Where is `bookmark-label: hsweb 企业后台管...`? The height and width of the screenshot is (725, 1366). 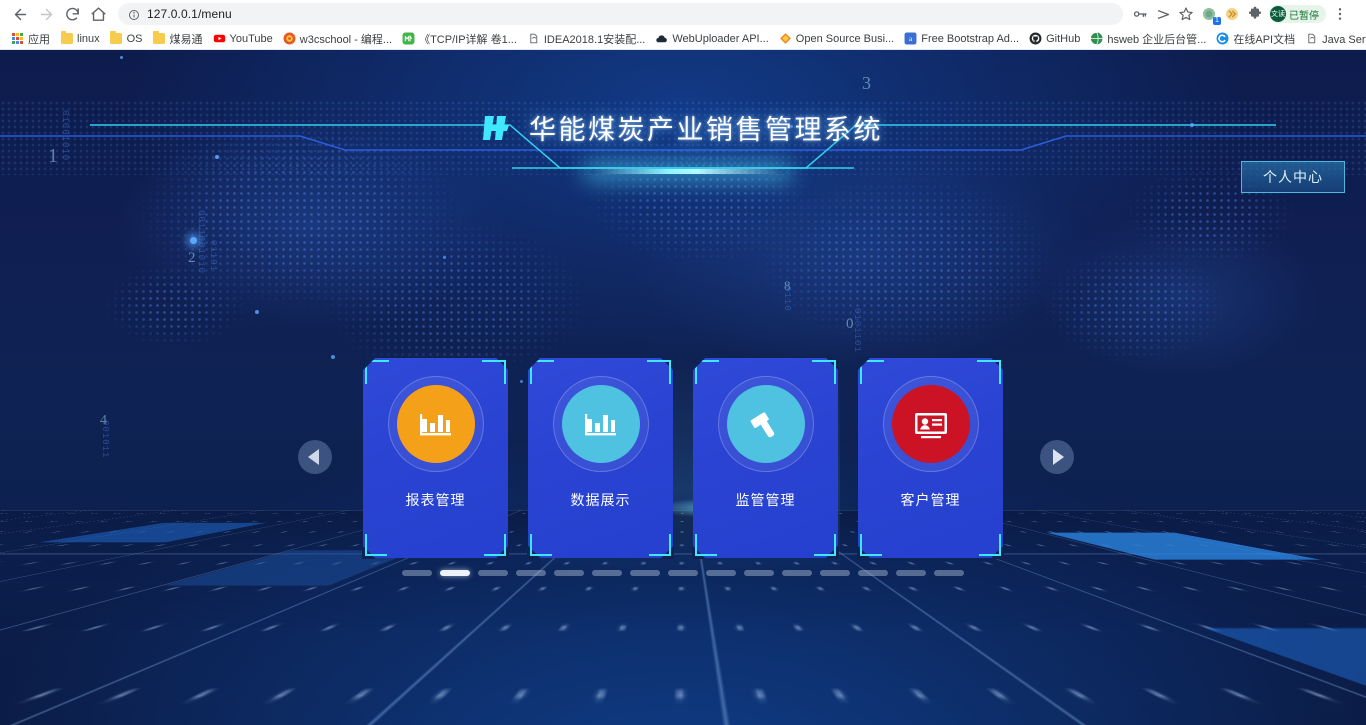 bookmark-label: hsweb 企业后台管... is located at coordinates (1157, 39).